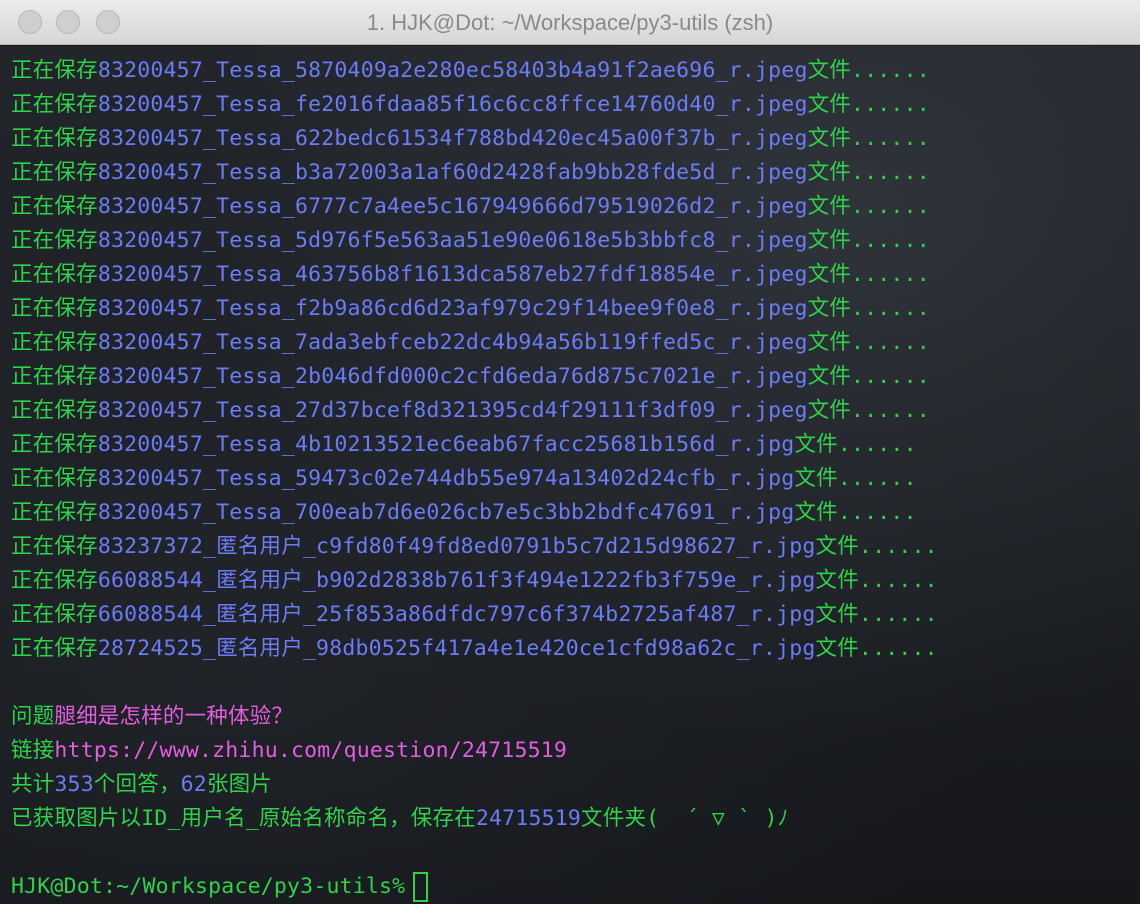 The image size is (1140, 904). Describe the element at coordinates (310, 750) in the screenshot. I see `link-url: https://www.zhihu.com/question/24715519` at that location.